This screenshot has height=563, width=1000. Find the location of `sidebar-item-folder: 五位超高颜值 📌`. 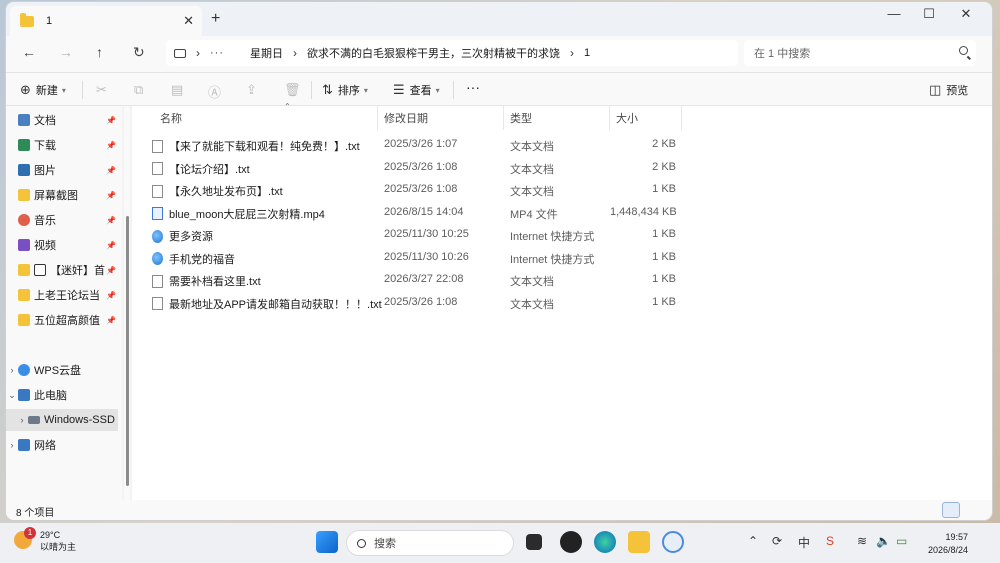

sidebar-item-folder: 五位超高颜值 📌 is located at coordinates (62, 320).